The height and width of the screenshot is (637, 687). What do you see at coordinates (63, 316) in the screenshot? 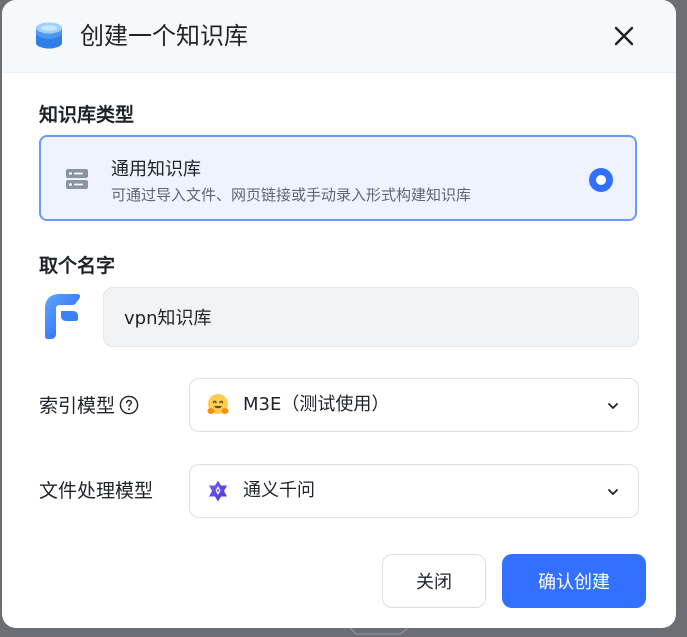
I see `knowledge-base-logo-icon` at bounding box center [63, 316].